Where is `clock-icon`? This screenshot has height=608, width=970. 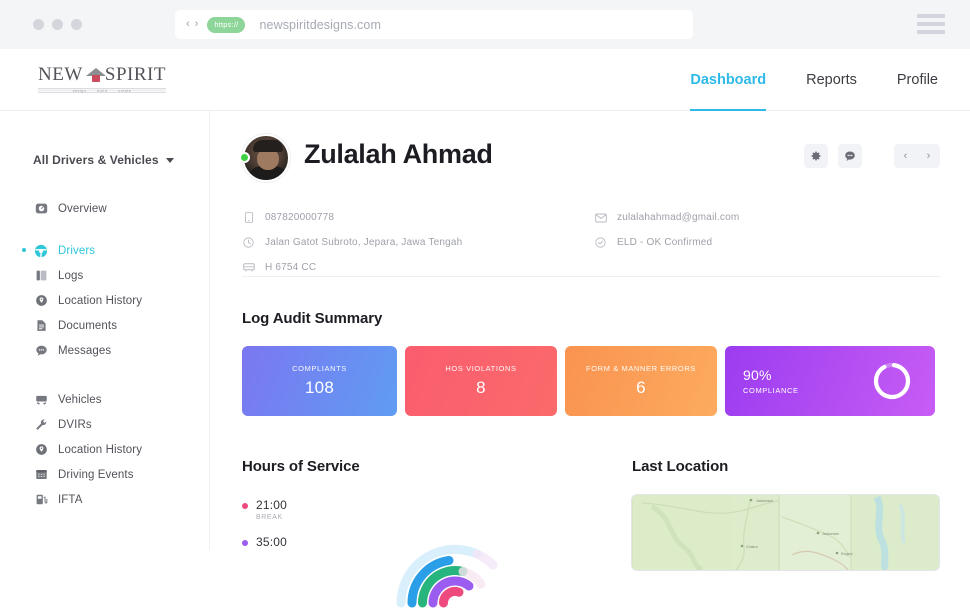
clock-icon is located at coordinates (248, 242).